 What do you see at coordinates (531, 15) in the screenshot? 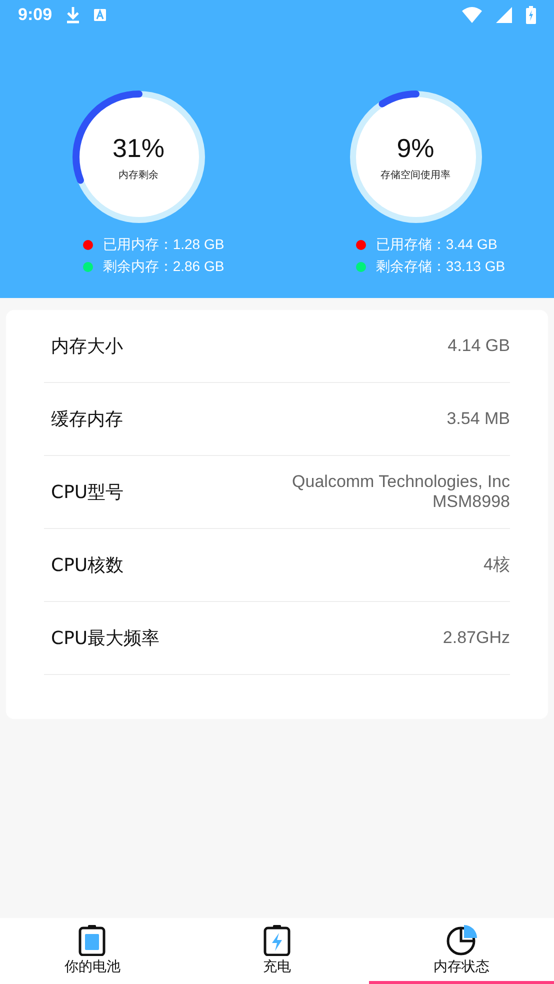
I see `battery-charging-icon` at bounding box center [531, 15].